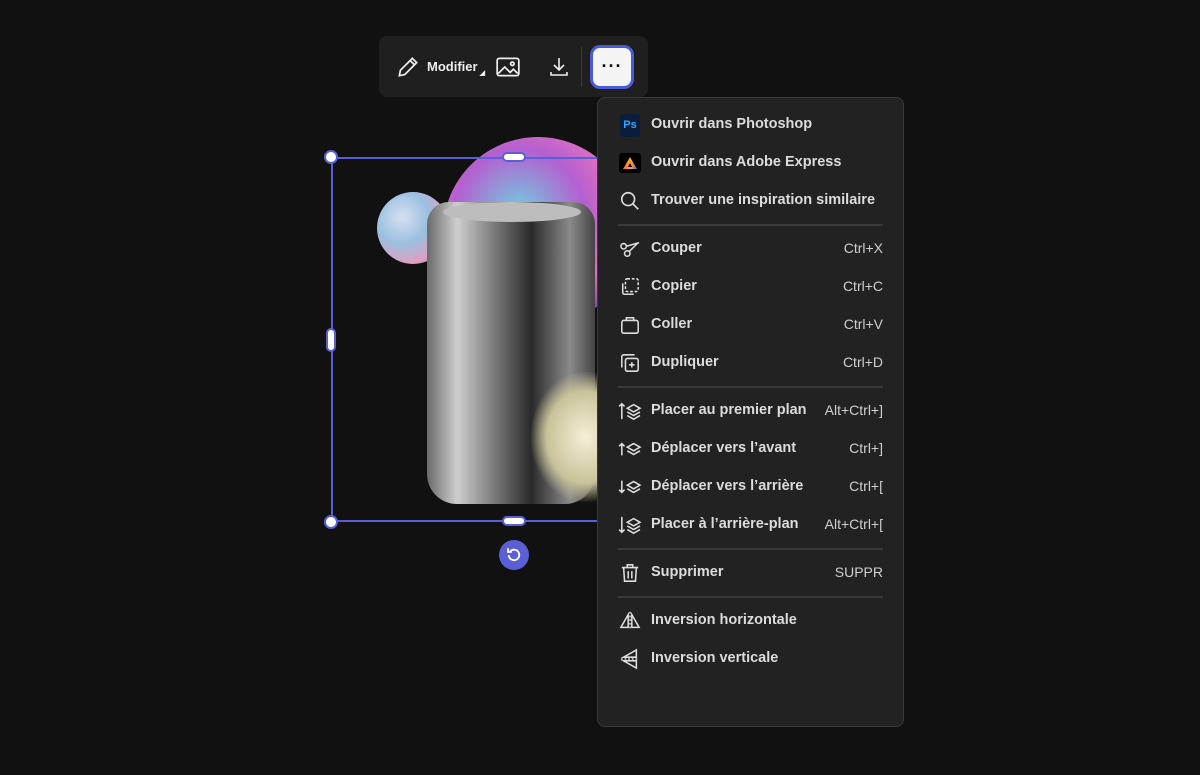  I want to click on shortcut: Ctrl+[, so click(866, 486).